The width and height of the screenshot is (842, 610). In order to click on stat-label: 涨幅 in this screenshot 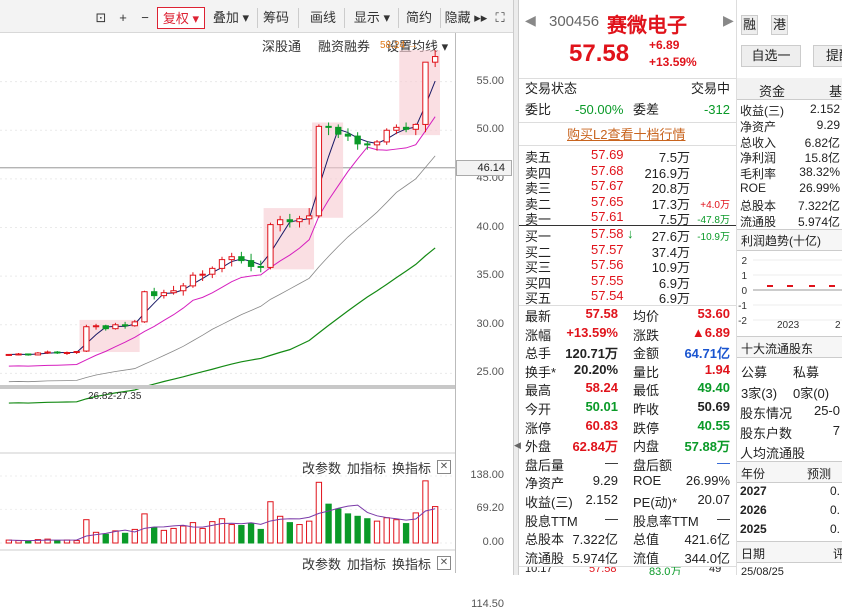, I will do `click(538, 335)`.